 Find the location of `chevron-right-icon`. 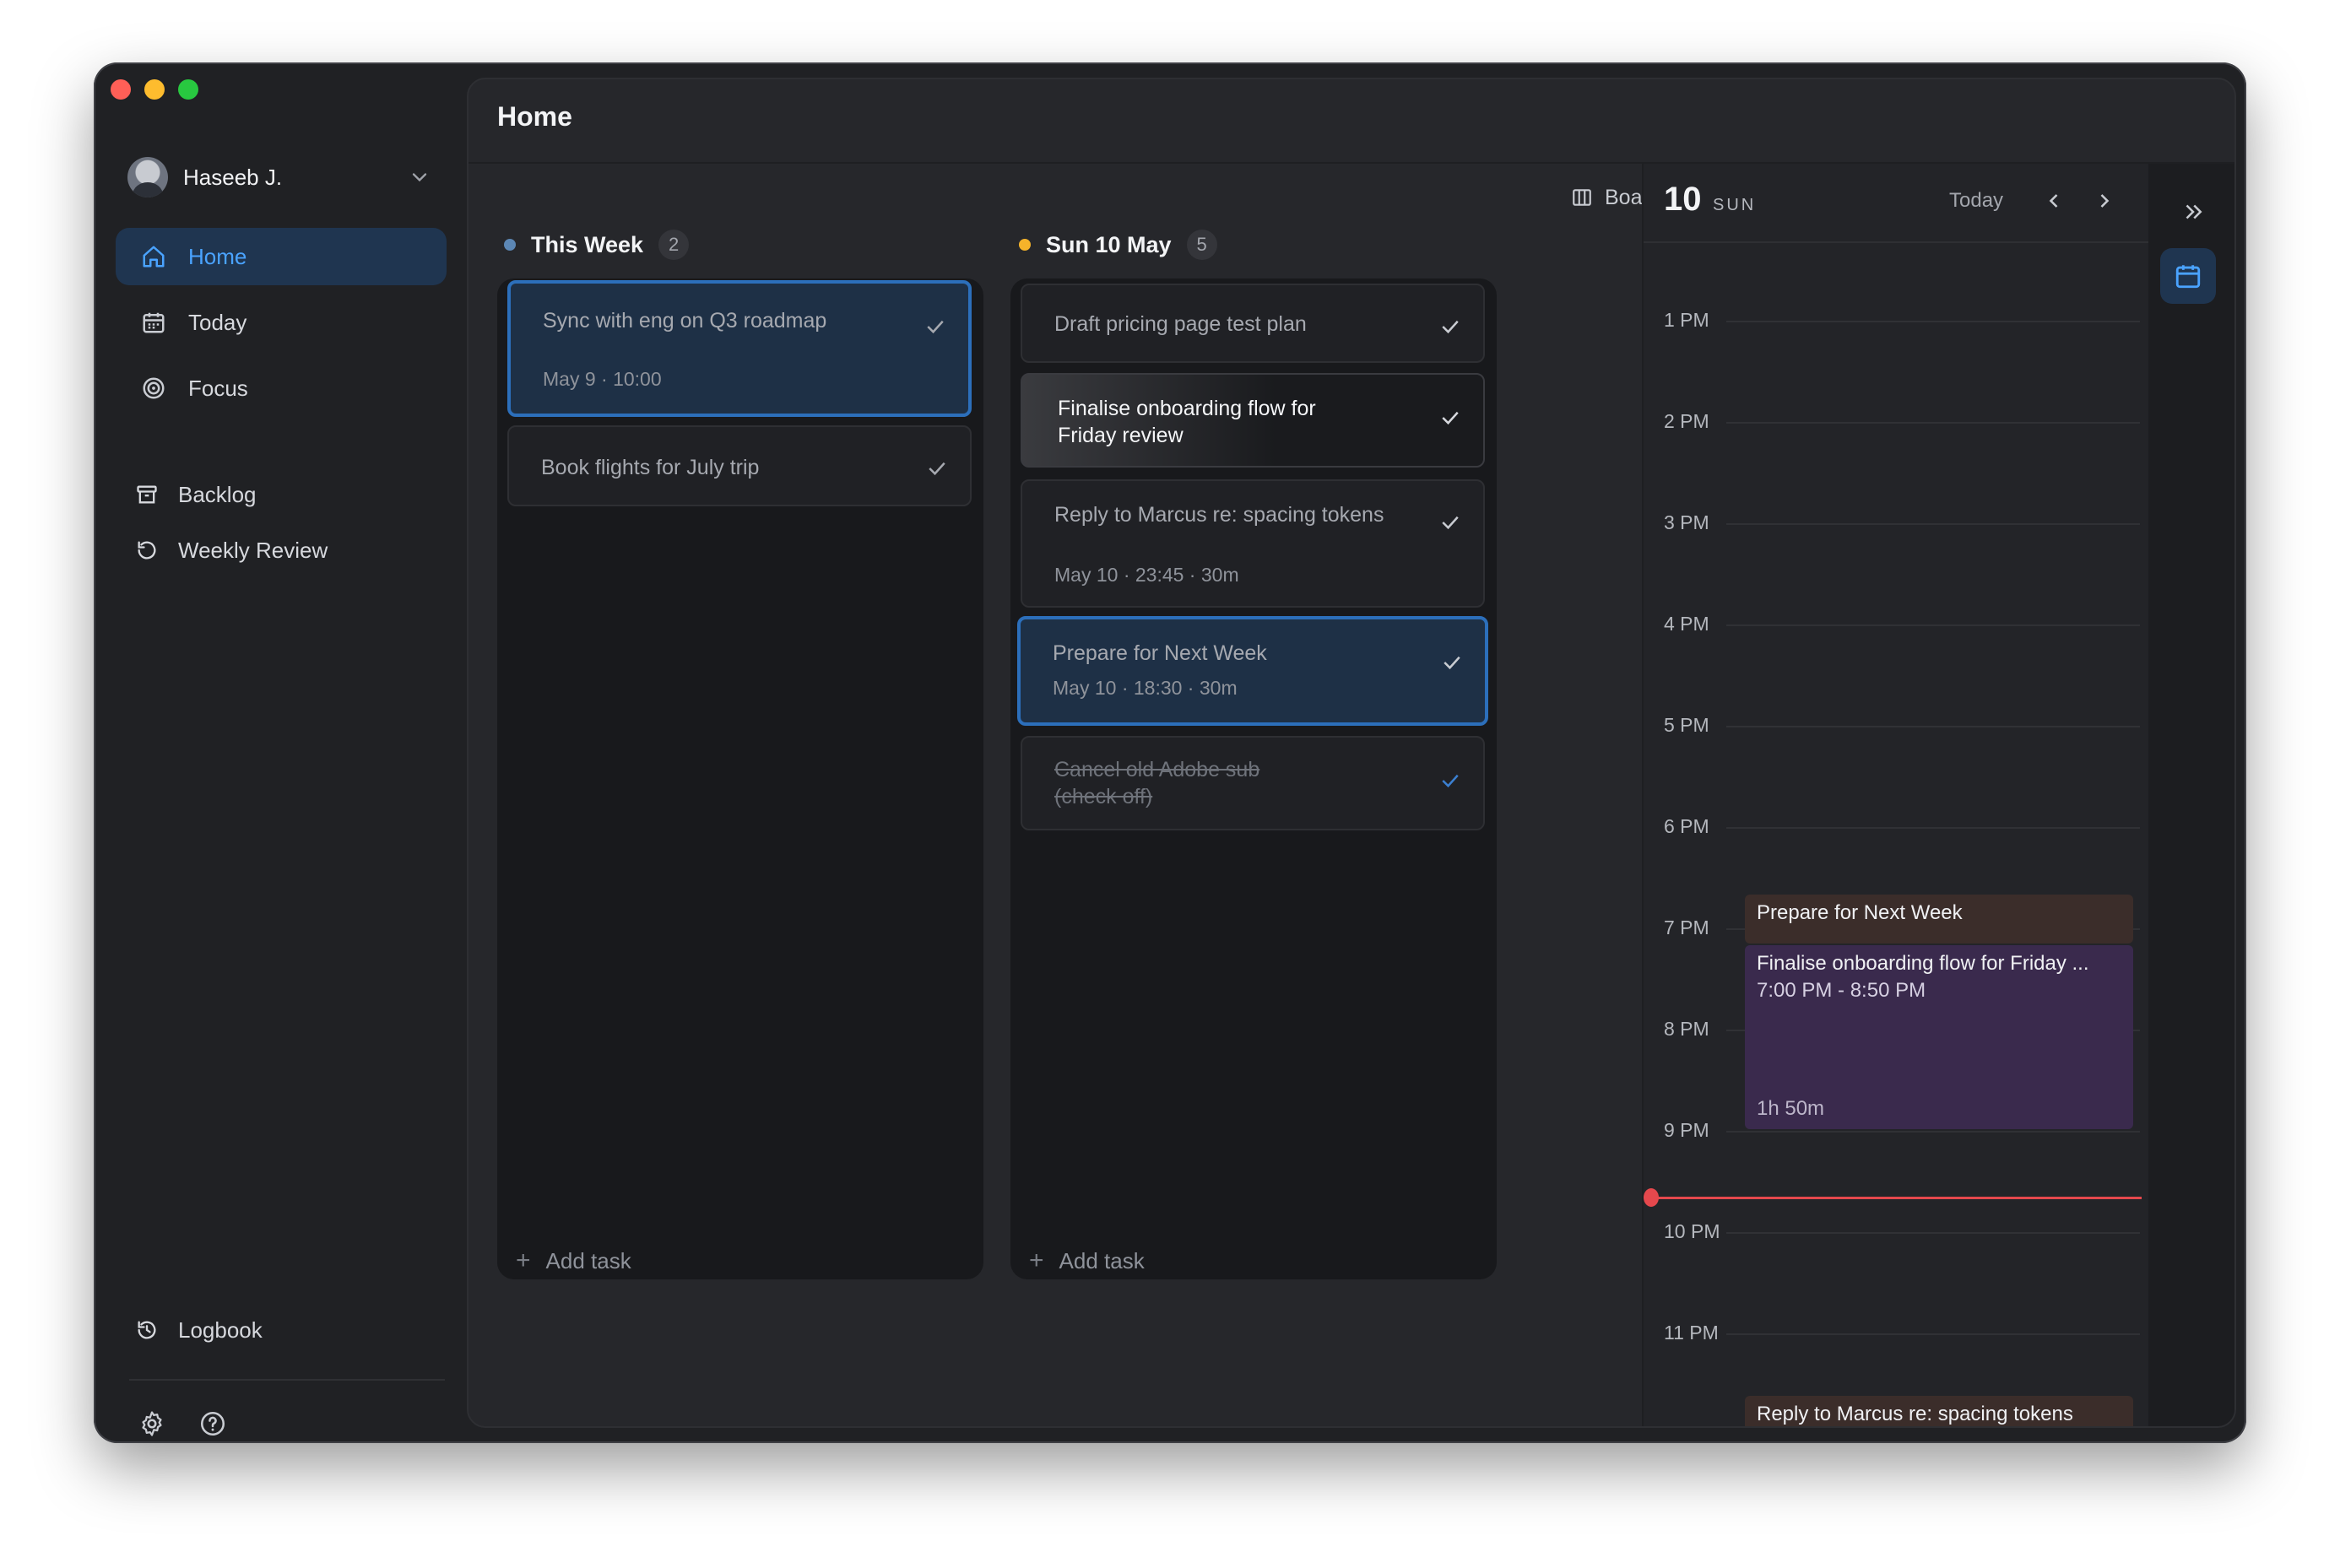

chevron-right-icon is located at coordinates (2104, 201).